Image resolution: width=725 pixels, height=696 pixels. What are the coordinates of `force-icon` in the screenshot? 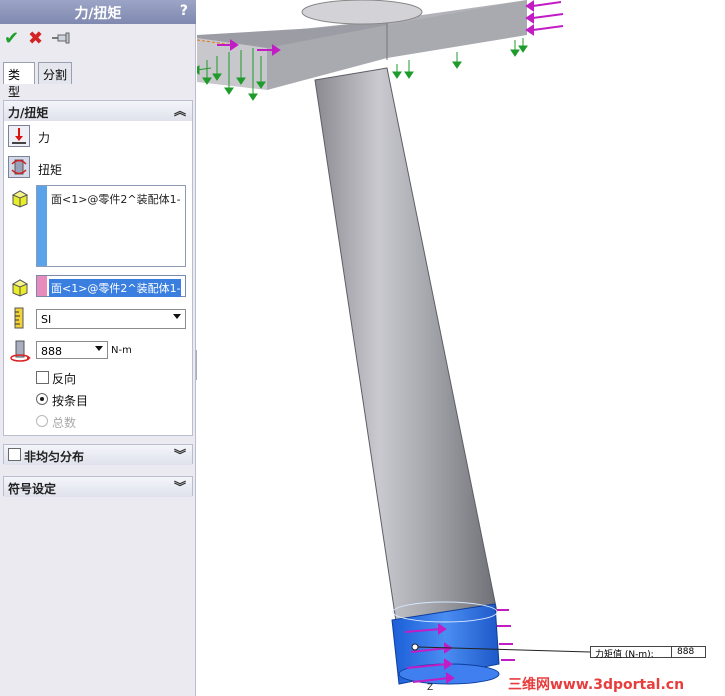 It's located at (19, 136).